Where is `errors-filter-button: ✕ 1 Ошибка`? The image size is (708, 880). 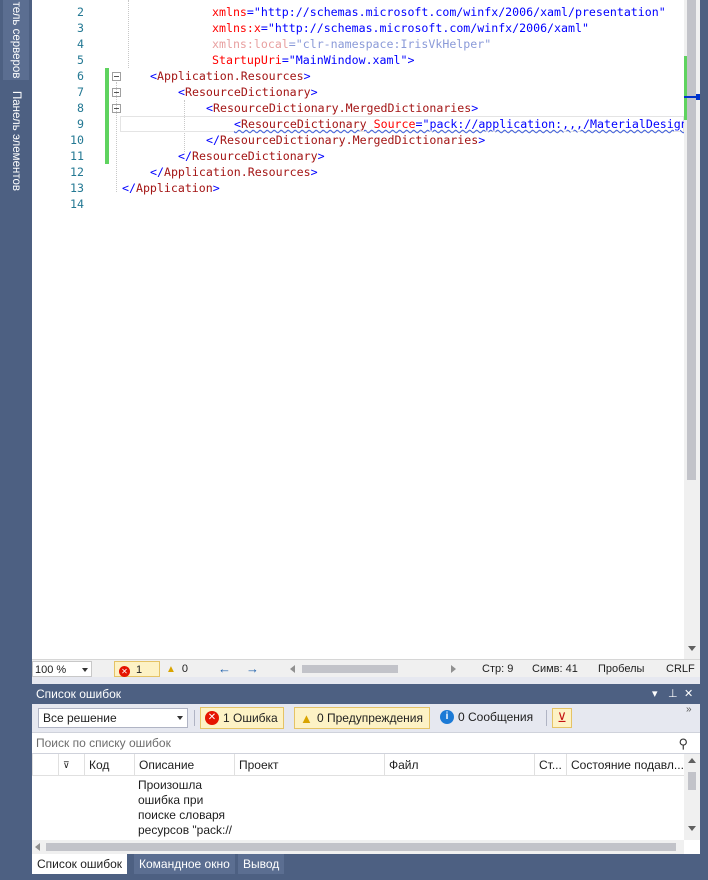
errors-filter-button: ✕ 1 Ошибка is located at coordinates (242, 718).